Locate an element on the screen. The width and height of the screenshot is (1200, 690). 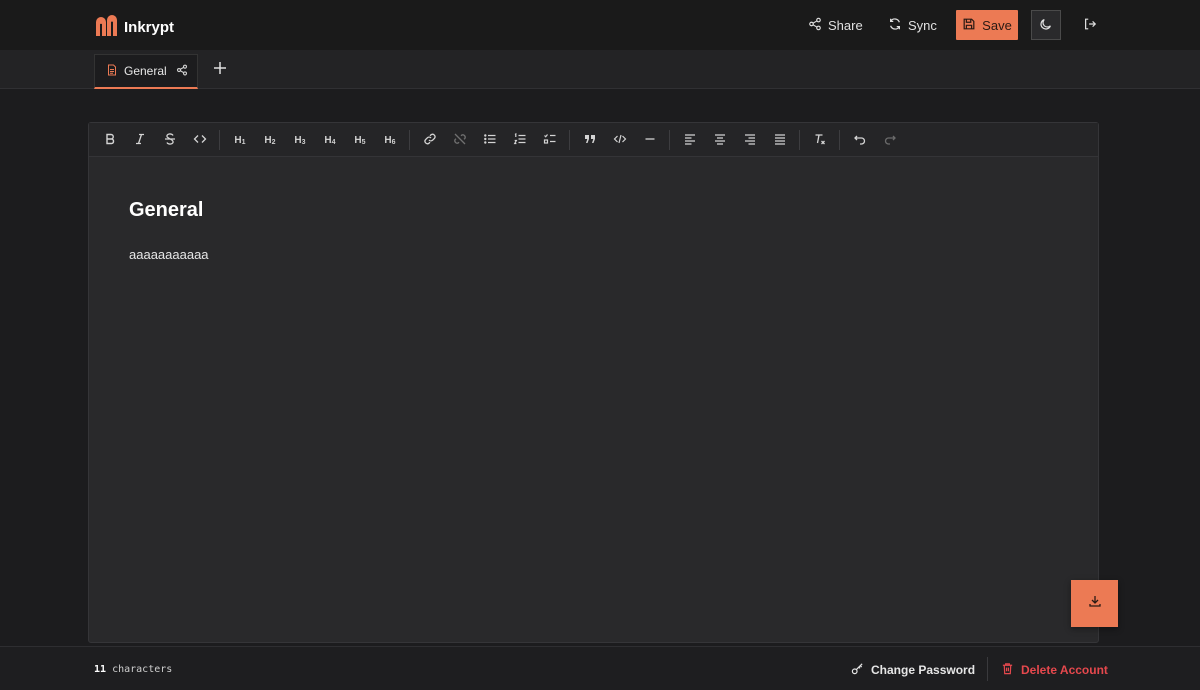
heading-6-icon: H6 is located at coordinates (390, 140).